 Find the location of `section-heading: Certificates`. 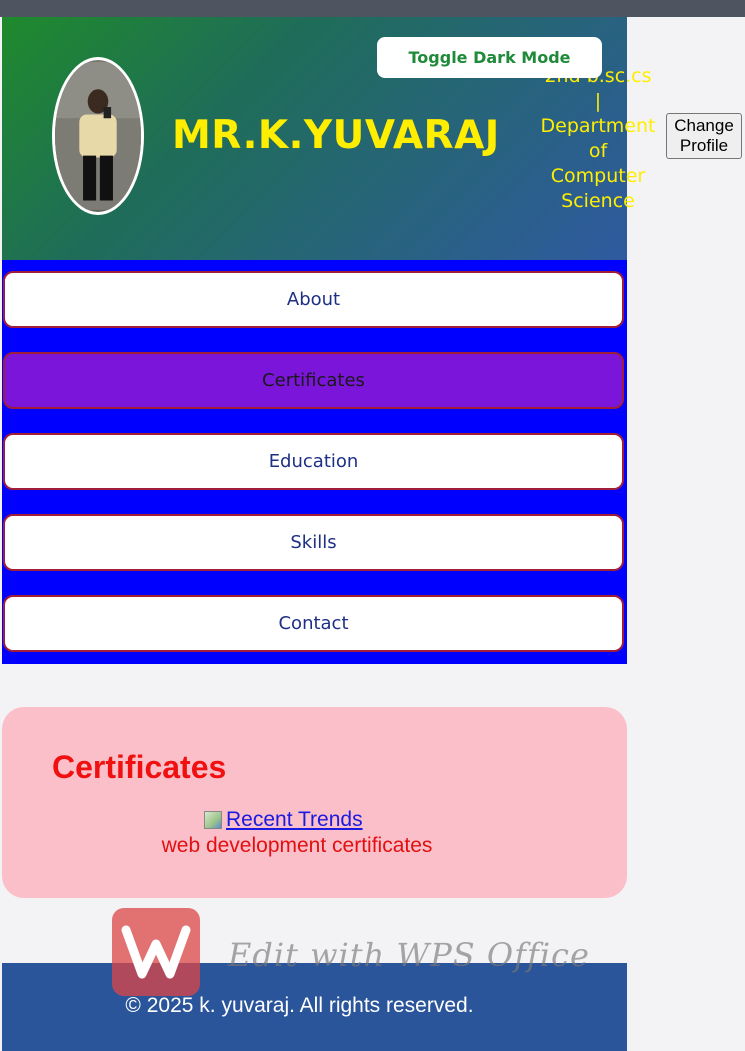

section-heading: Certificates is located at coordinates (139, 767).